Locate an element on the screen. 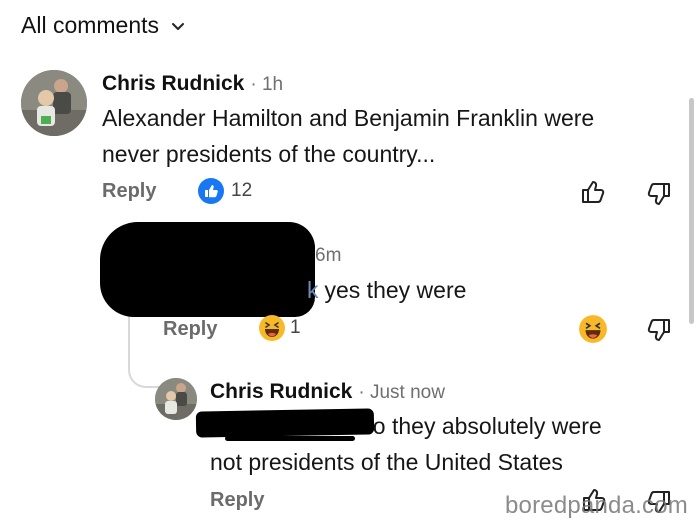  comment-header: Chris Rudnick · Just now is located at coordinates (327, 392).